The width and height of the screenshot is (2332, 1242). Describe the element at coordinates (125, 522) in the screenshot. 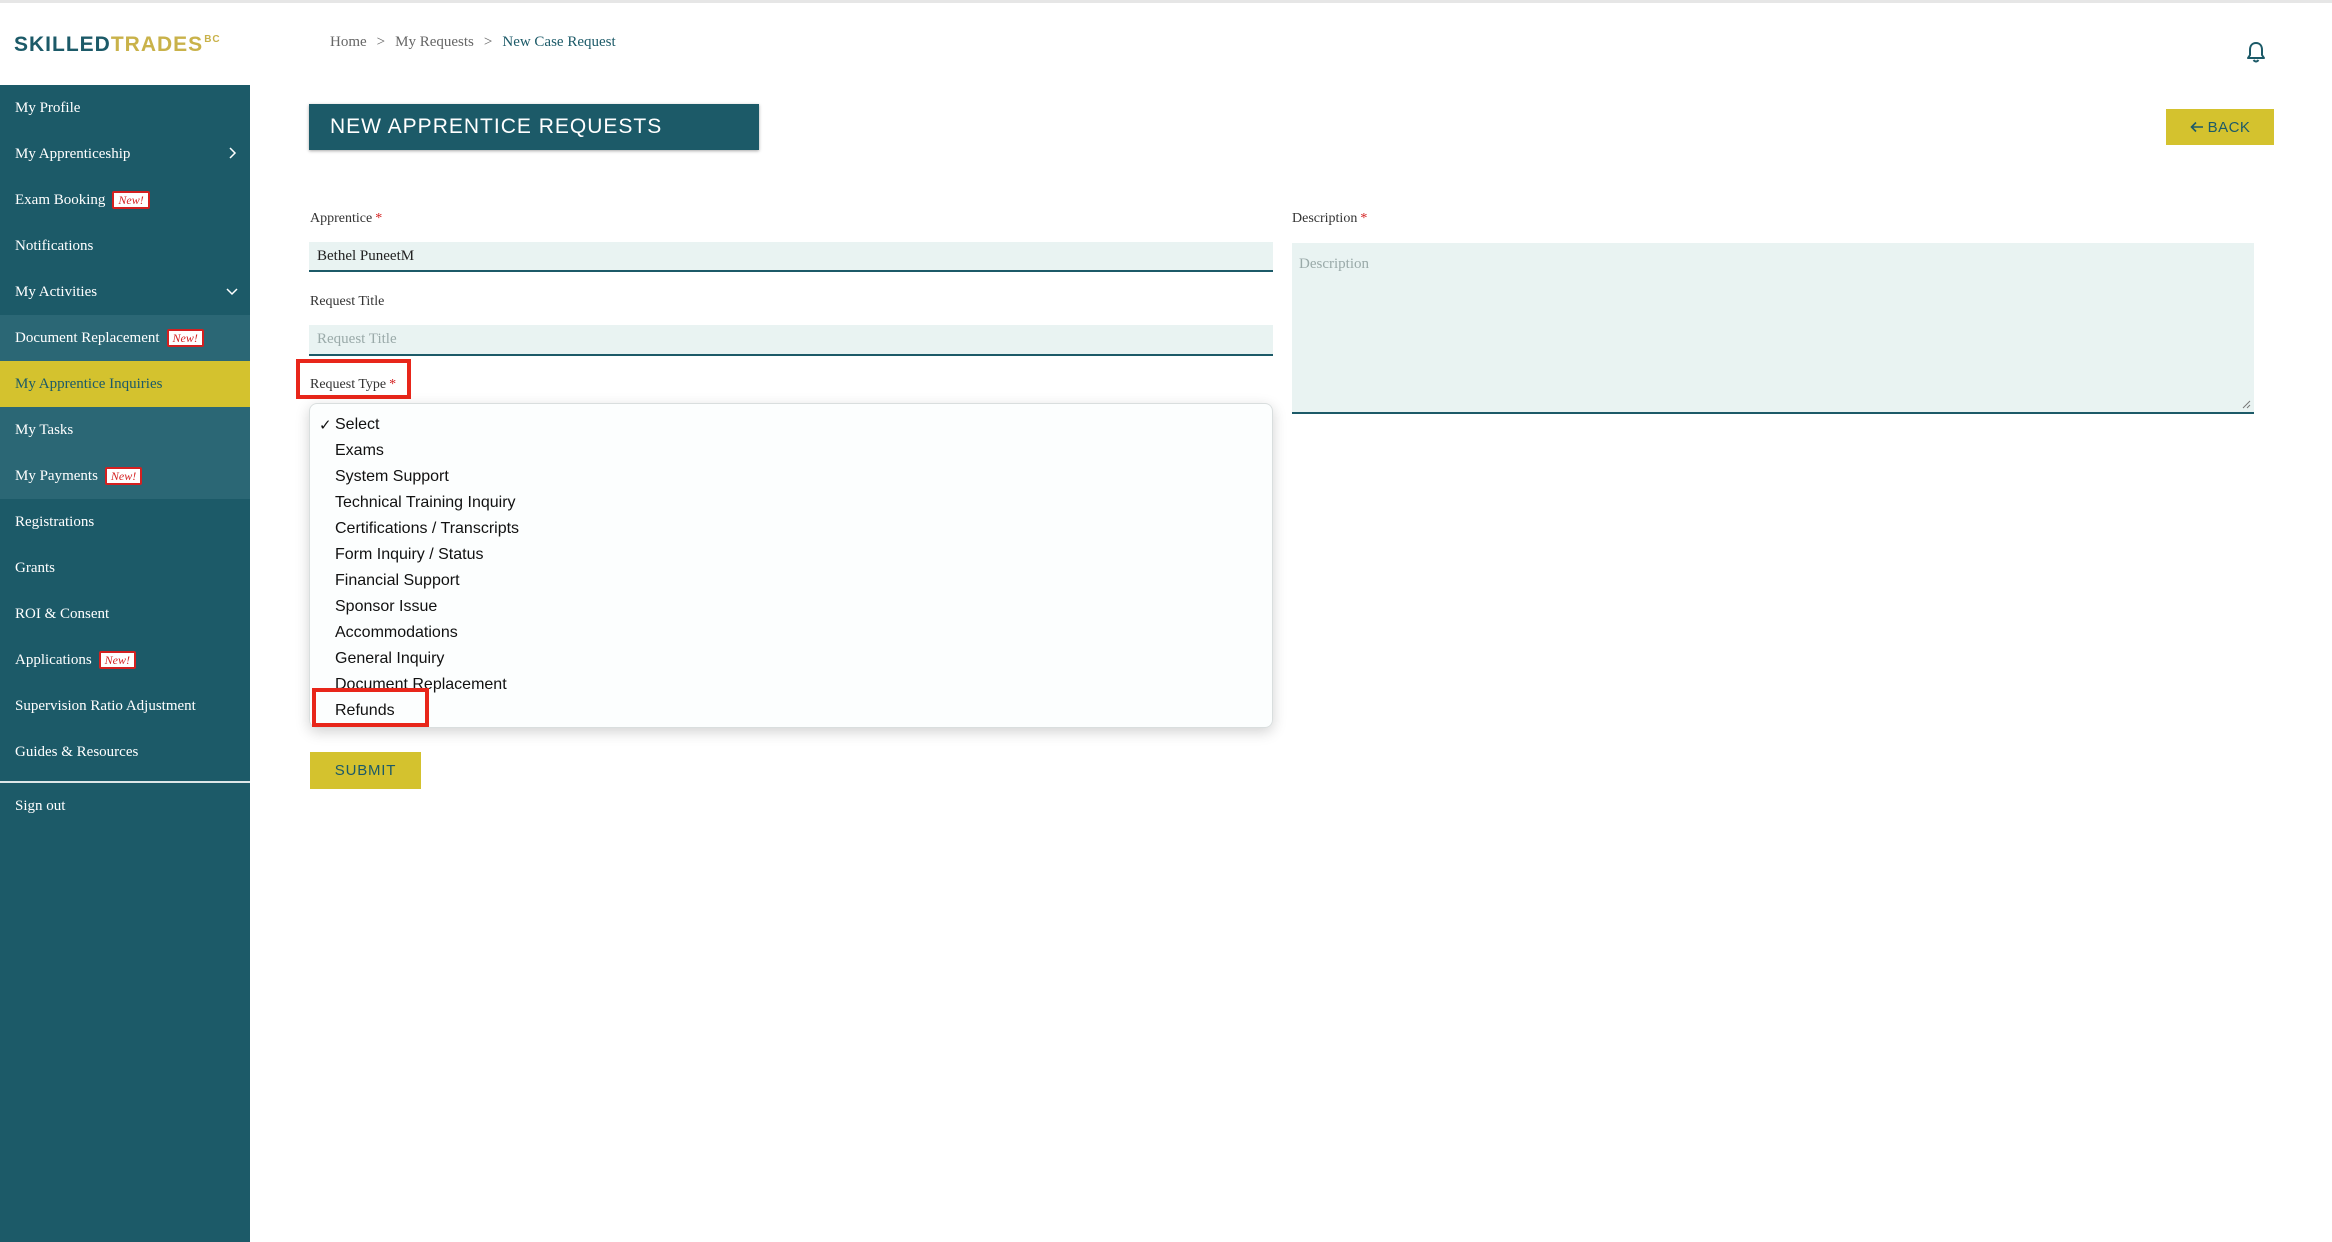

I see `sidebar-item-registrations: Registrations` at that location.